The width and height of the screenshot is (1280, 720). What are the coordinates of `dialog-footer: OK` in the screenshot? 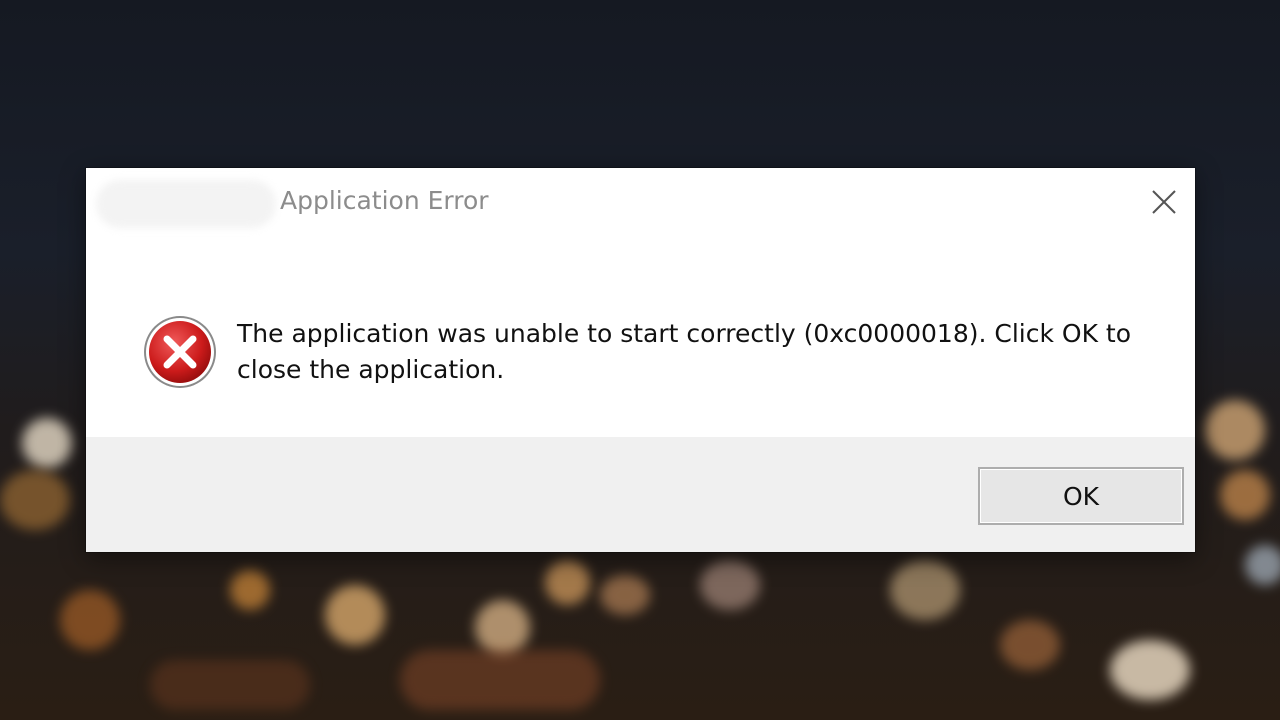 It's located at (640, 494).